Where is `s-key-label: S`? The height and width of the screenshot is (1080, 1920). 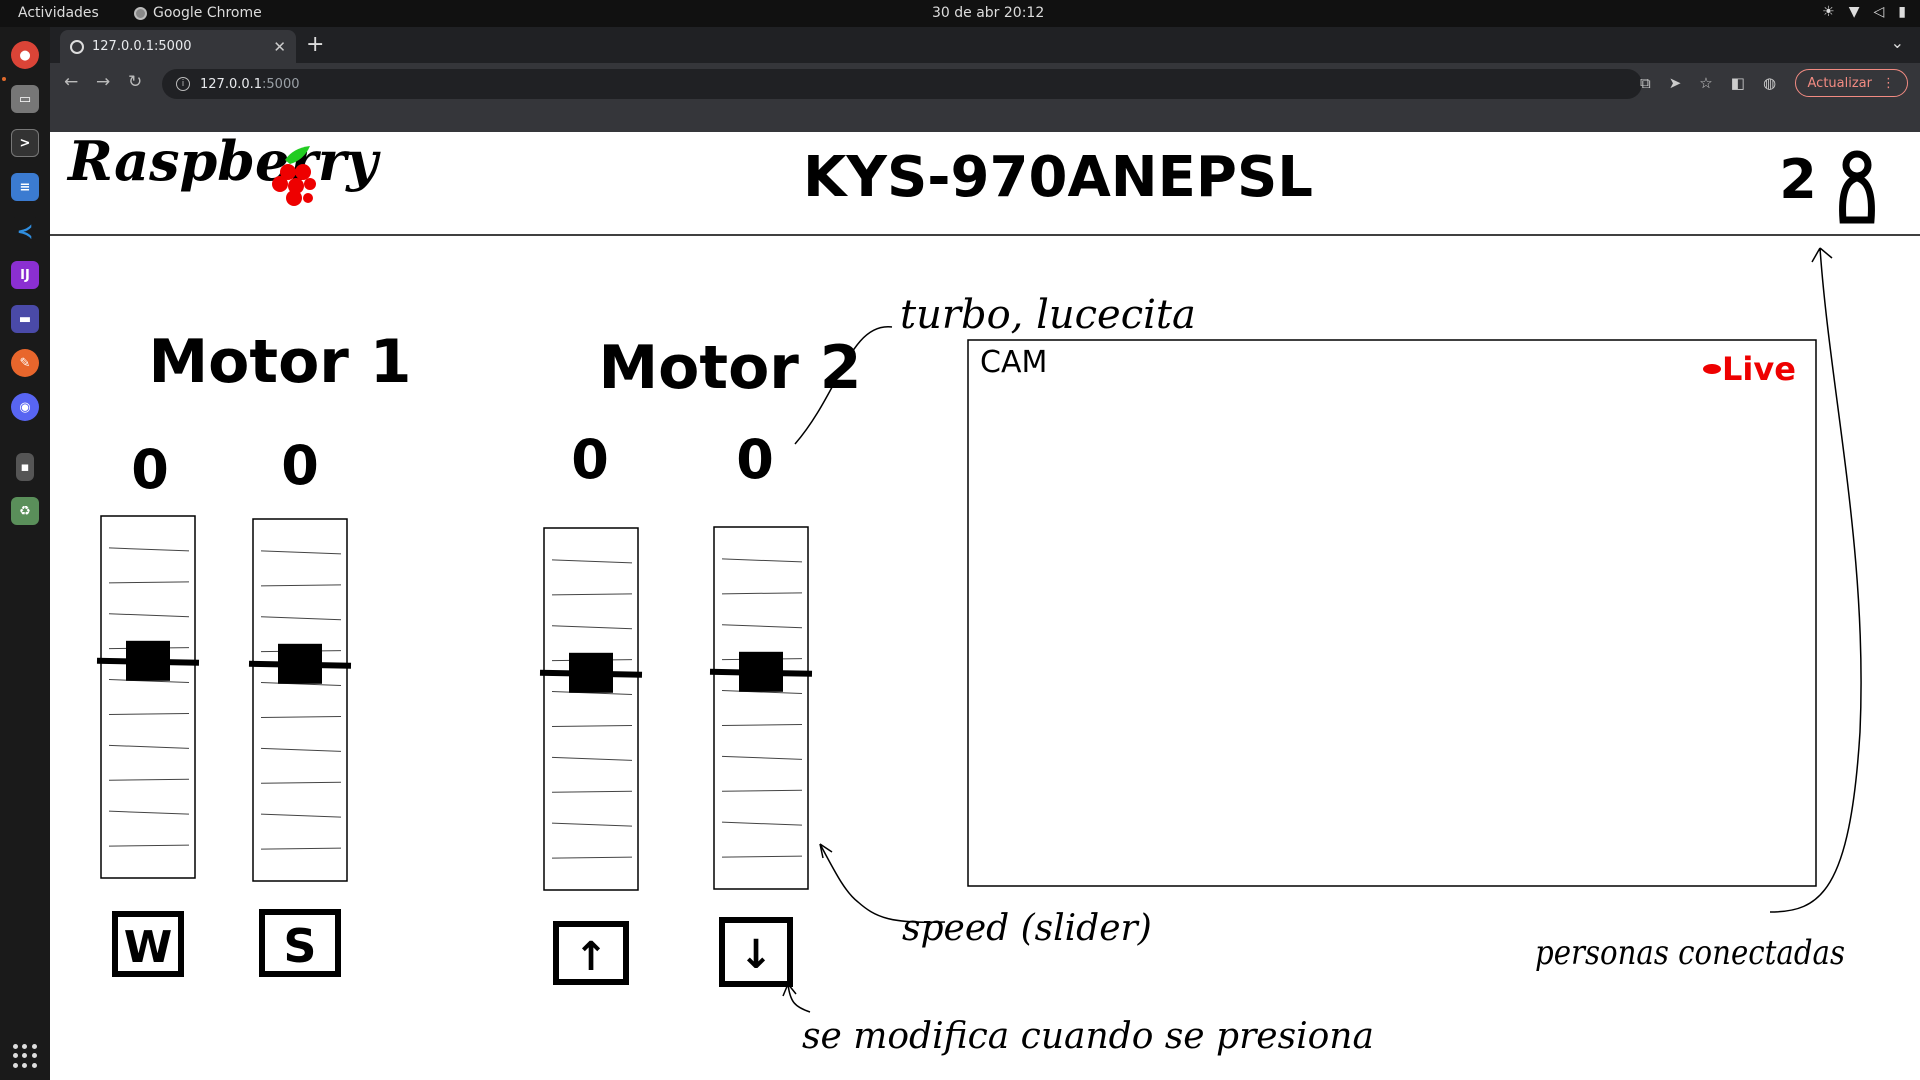
s-key-label: S is located at coordinates (299, 946).